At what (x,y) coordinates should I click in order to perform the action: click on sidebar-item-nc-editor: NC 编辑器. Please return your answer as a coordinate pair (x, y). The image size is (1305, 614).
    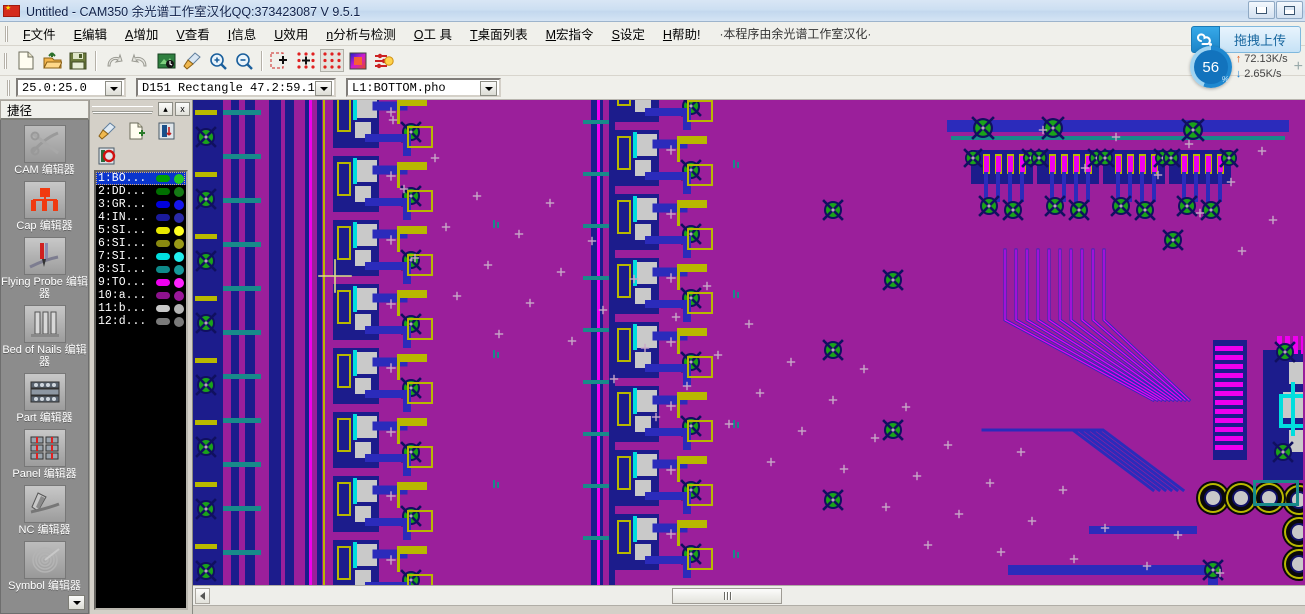
    Looking at the image, I should click on (44, 508).